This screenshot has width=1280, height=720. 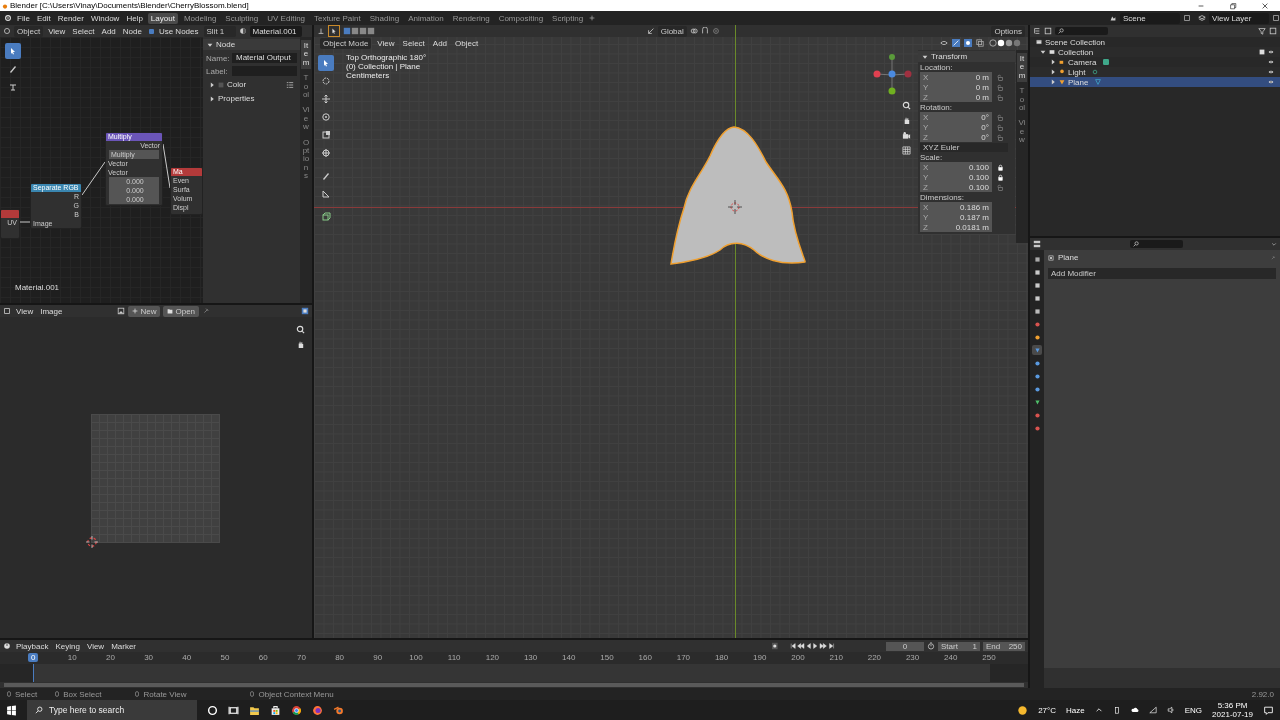 I want to click on add-icon, so click(x=592, y=18).